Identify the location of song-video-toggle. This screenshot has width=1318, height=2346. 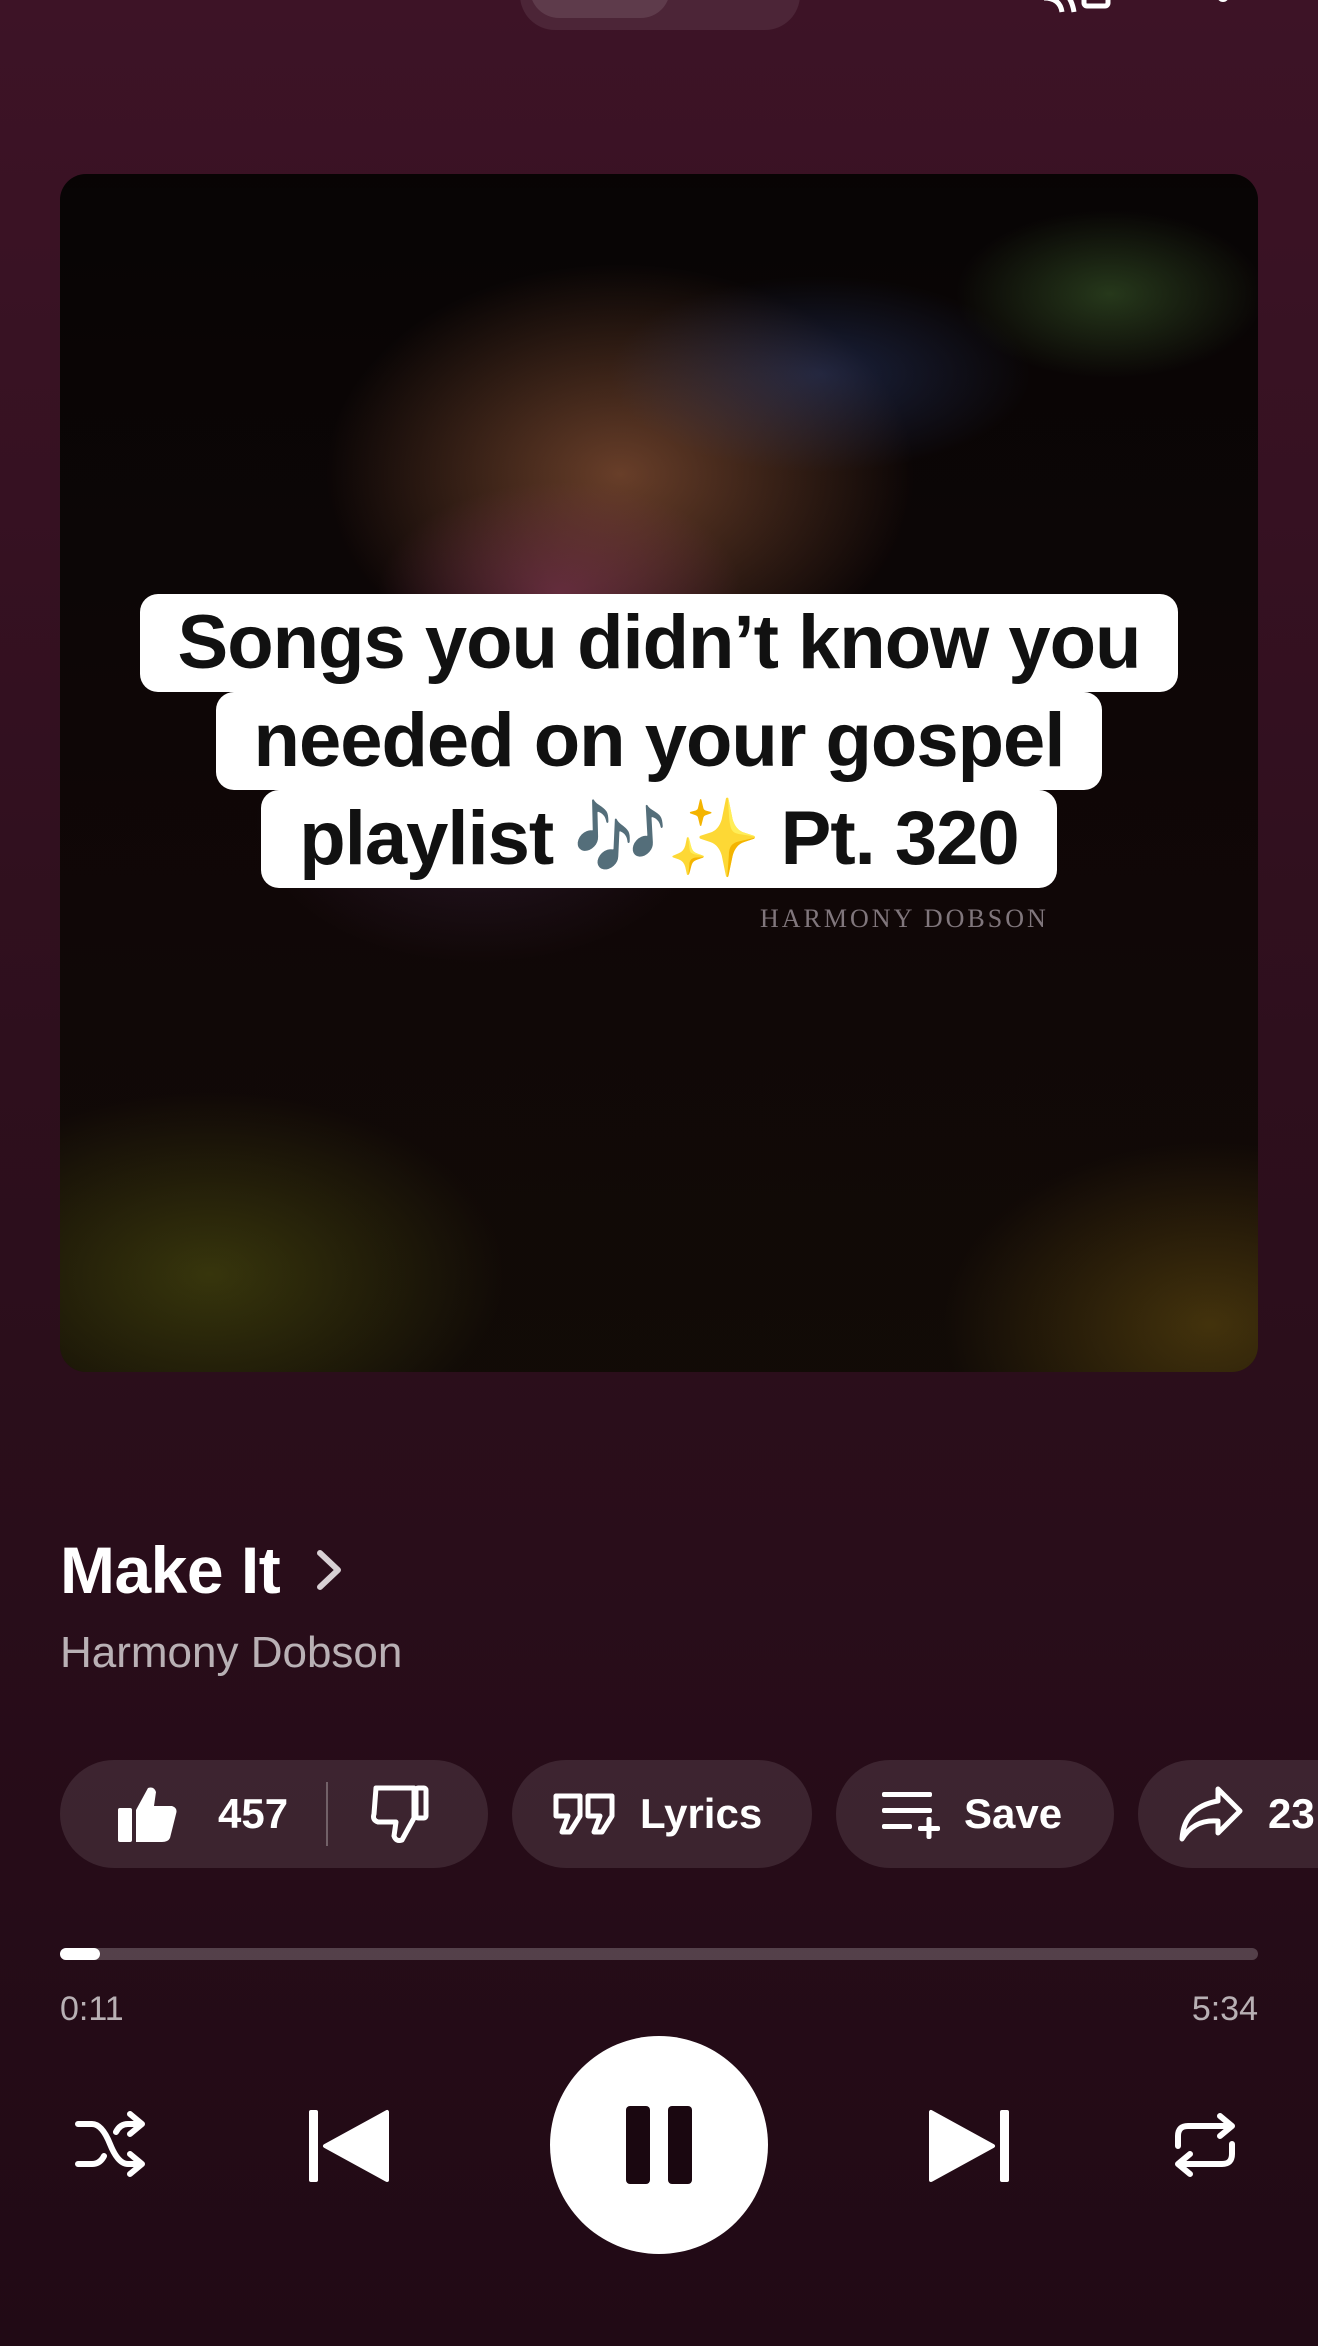
(660, 15).